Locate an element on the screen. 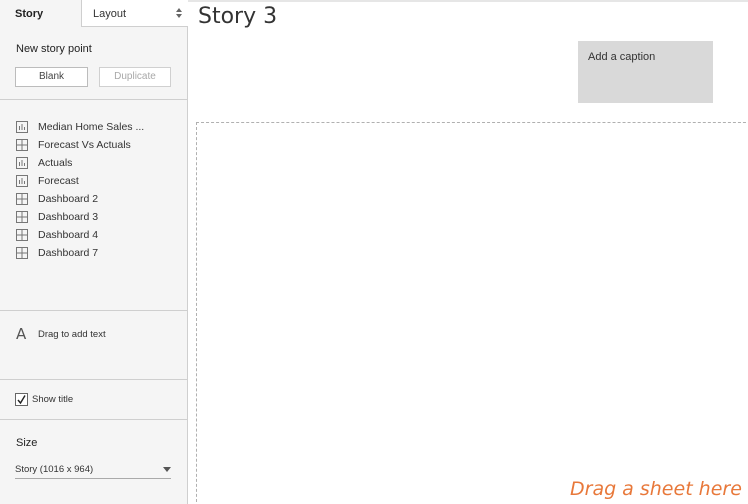 The width and height of the screenshot is (748, 504). size-dropdown: Story (1016 x 964) is located at coordinates (93, 470).